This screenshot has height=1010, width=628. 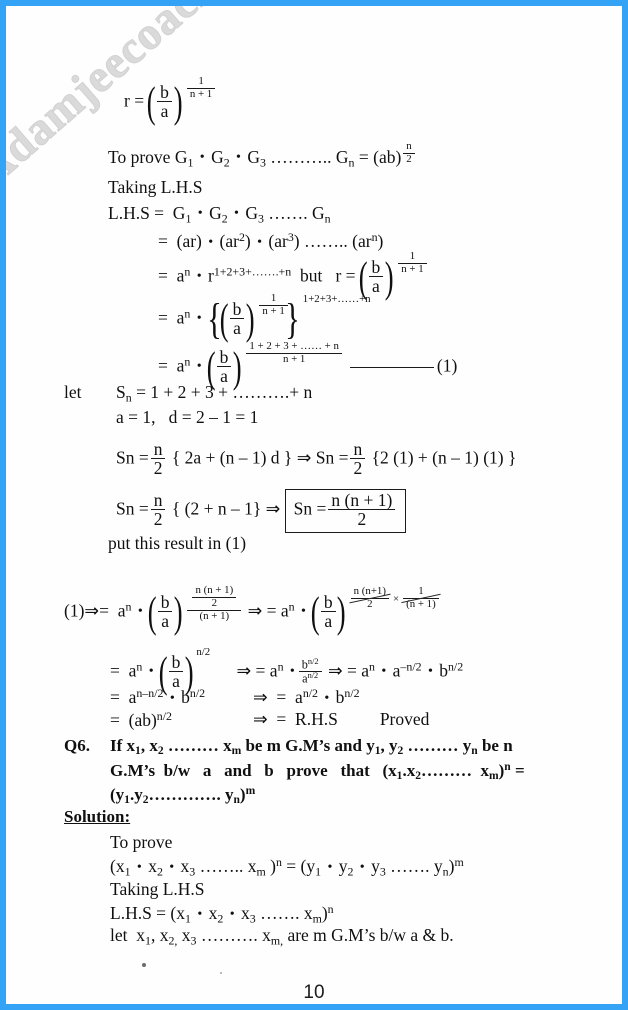 I want to click on equation-sn-simplified: Sn = n 2 { (2 + n – 1} ⇒ Sn = n (n + 1) 2, so click(x=261, y=511).